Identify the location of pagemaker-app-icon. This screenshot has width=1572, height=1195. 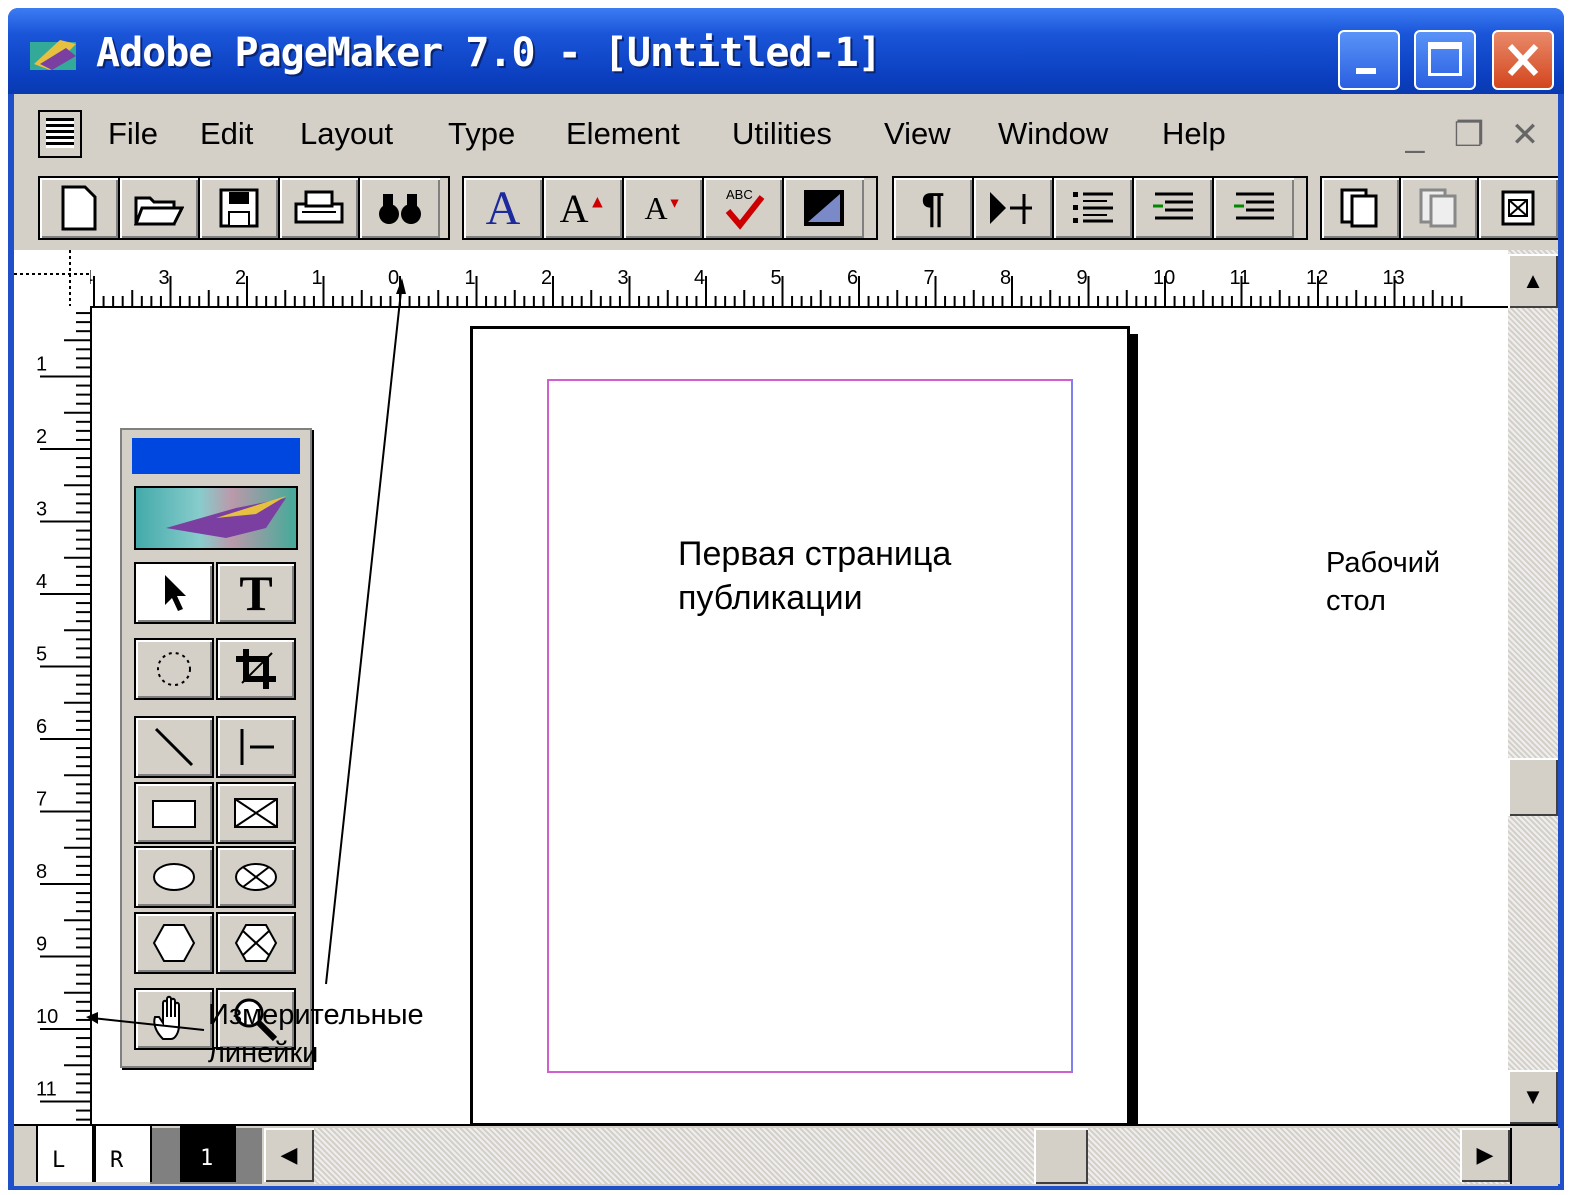
(55, 54).